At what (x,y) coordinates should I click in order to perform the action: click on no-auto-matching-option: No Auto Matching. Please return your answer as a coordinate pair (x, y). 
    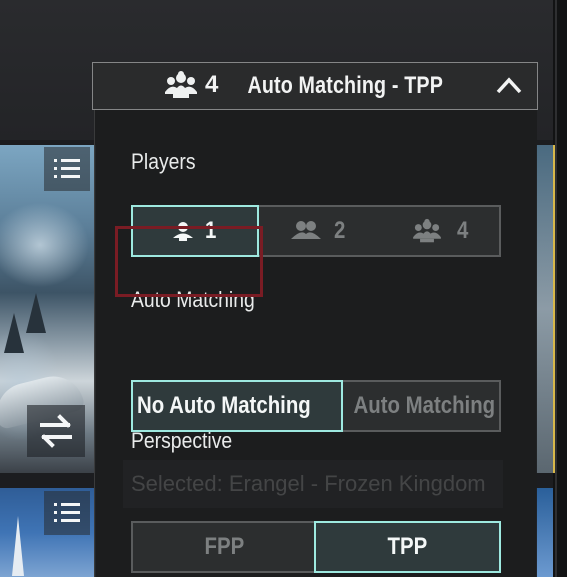
    Looking at the image, I should click on (237, 406).